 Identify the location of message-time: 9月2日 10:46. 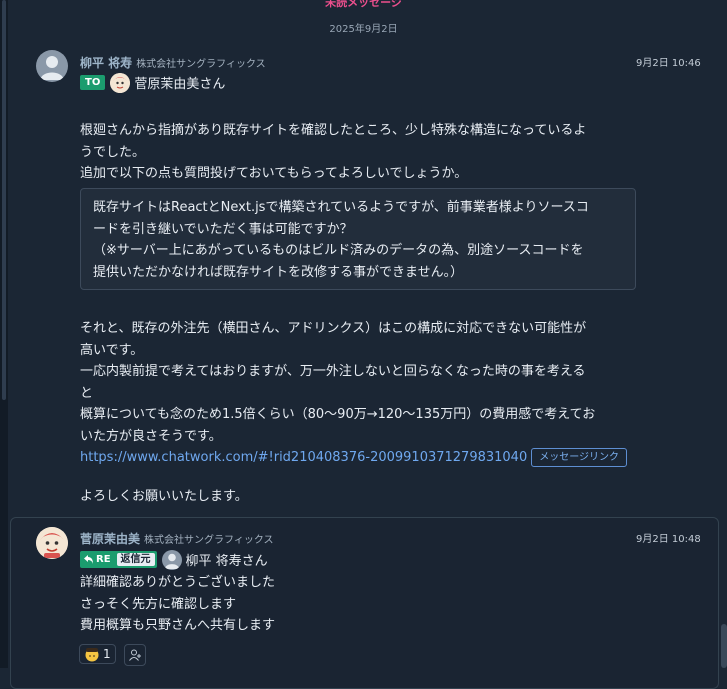
(668, 63).